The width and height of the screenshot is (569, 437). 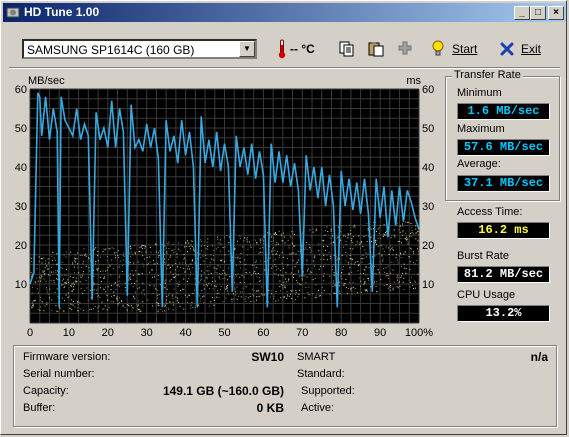 I want to click on close-button: ×, so click(x=556, y=13).